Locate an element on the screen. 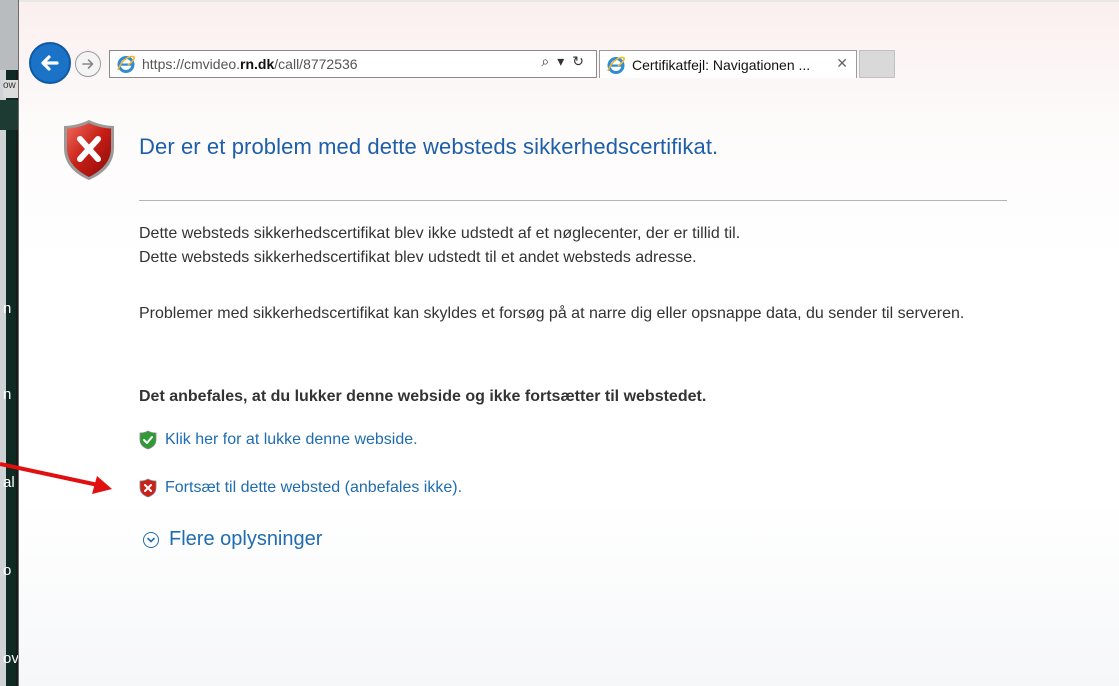 The image size is (1119, 686). url-text: https://cmvideo.rn.dk/call/8772536 is located at coordinates (250, 64).